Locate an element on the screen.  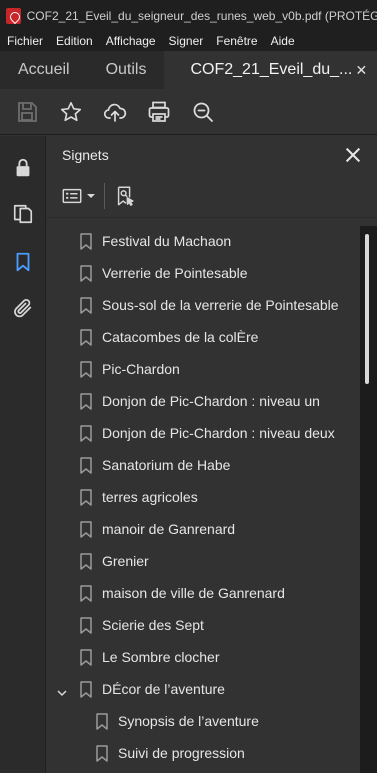
print-icon is located at coordinates (159, 112).